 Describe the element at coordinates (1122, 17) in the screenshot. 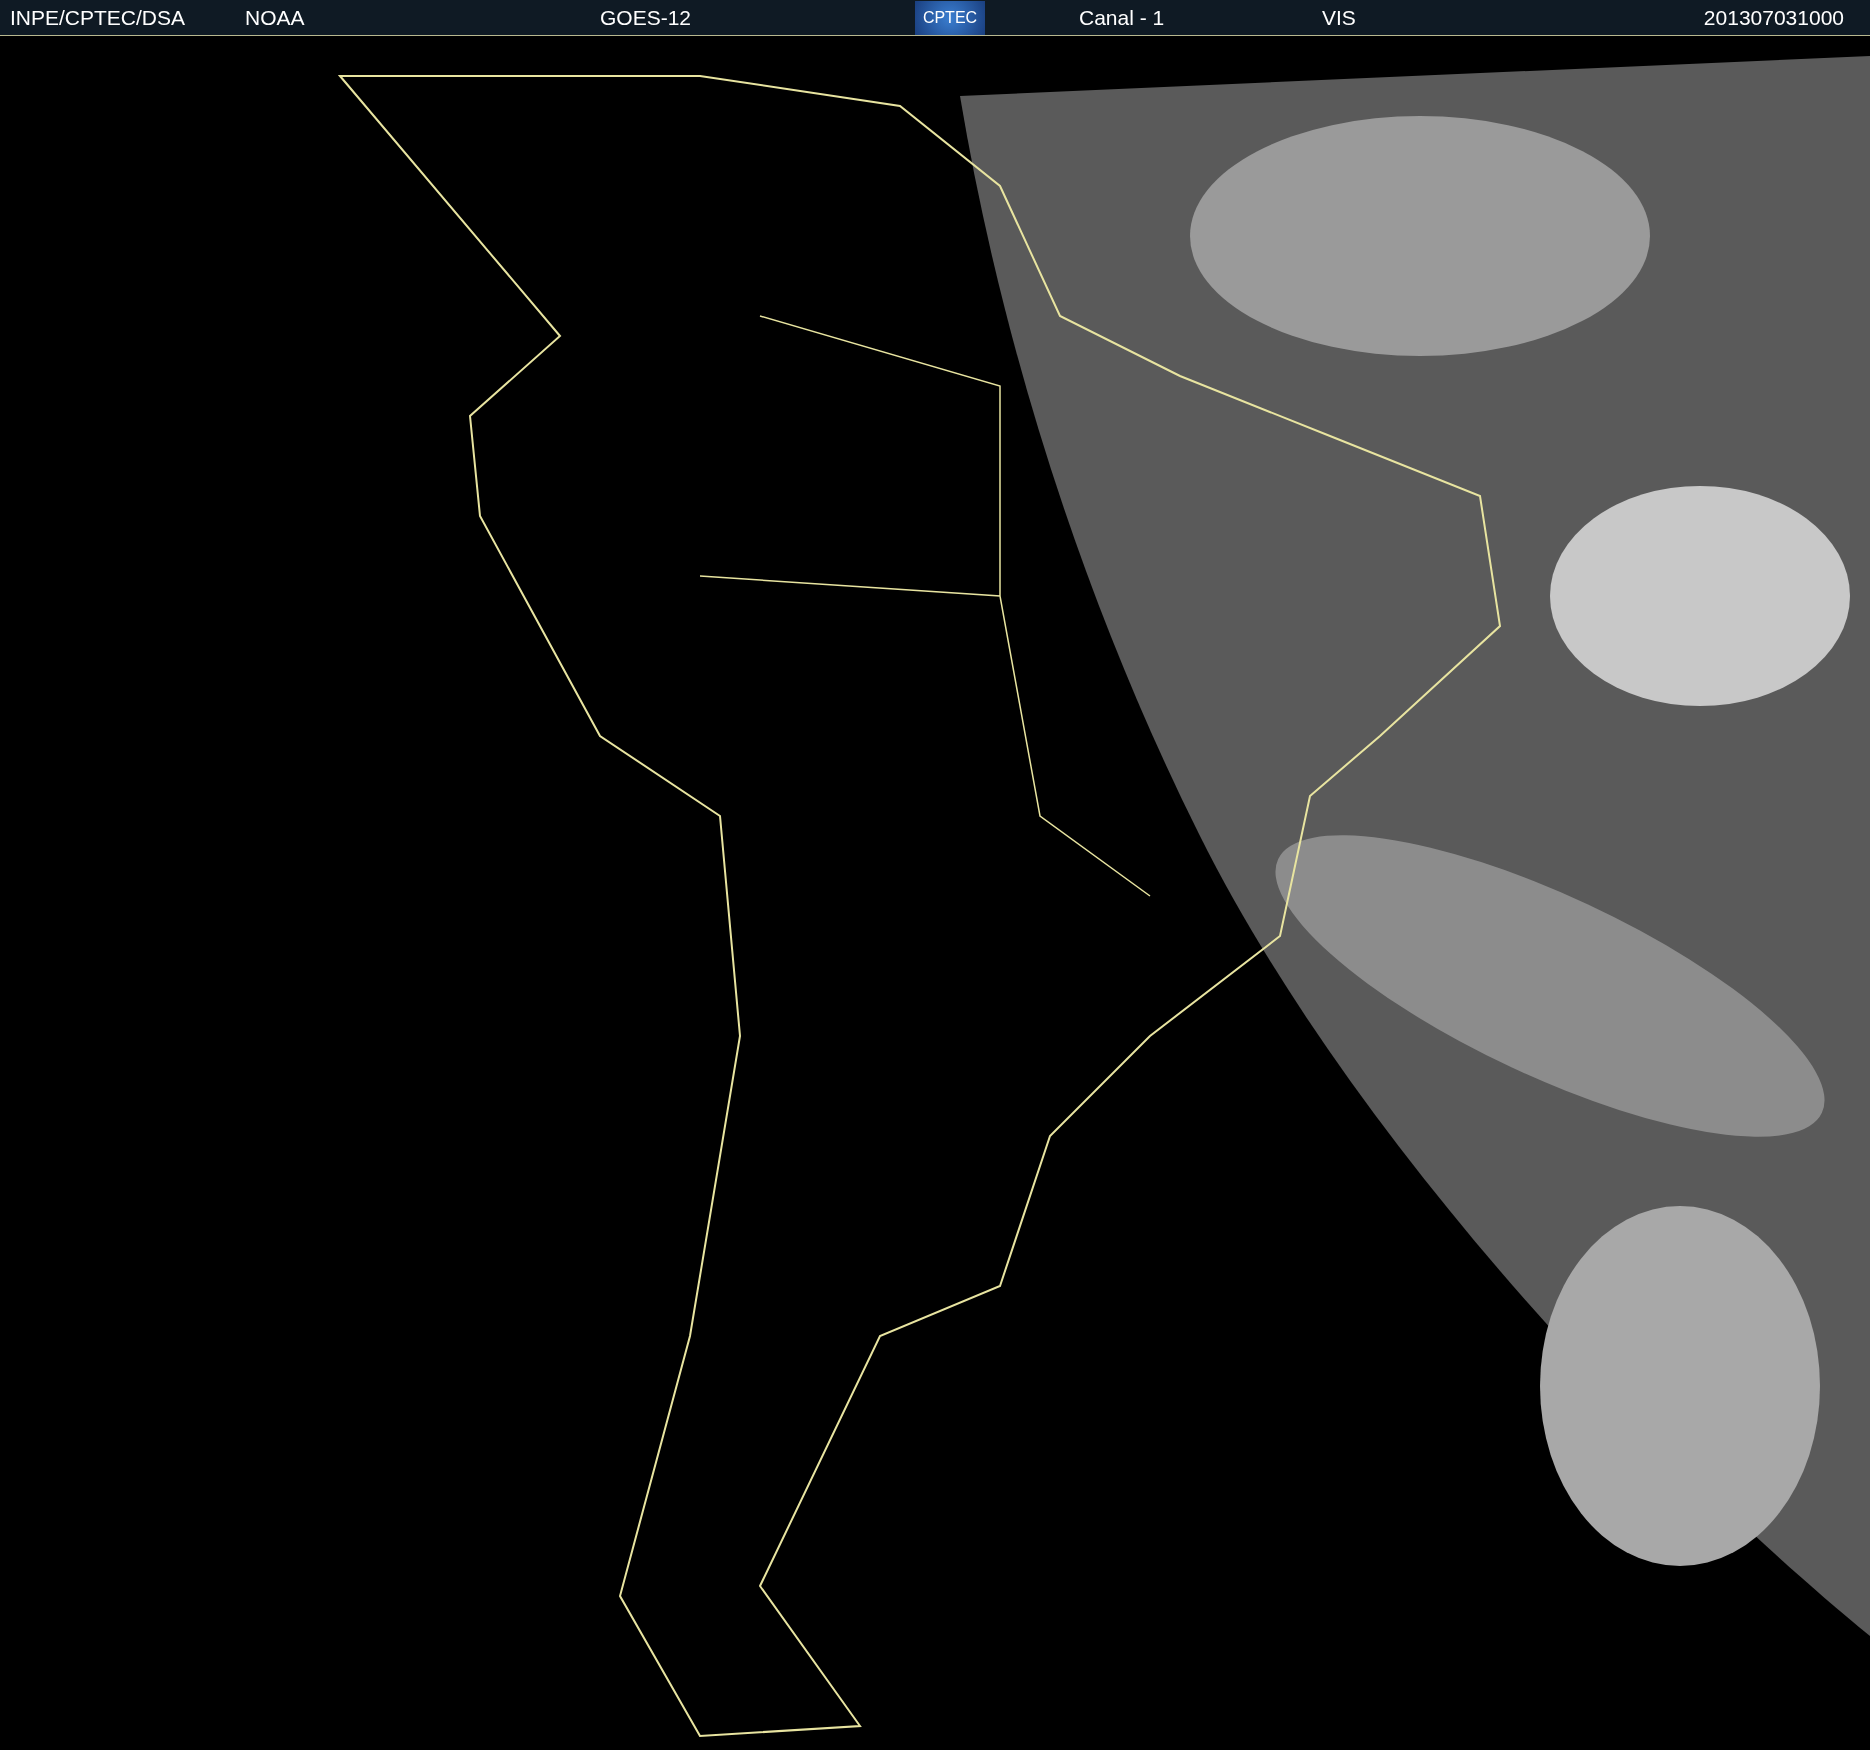

I see `channel-label: Canal - 1` at that location.